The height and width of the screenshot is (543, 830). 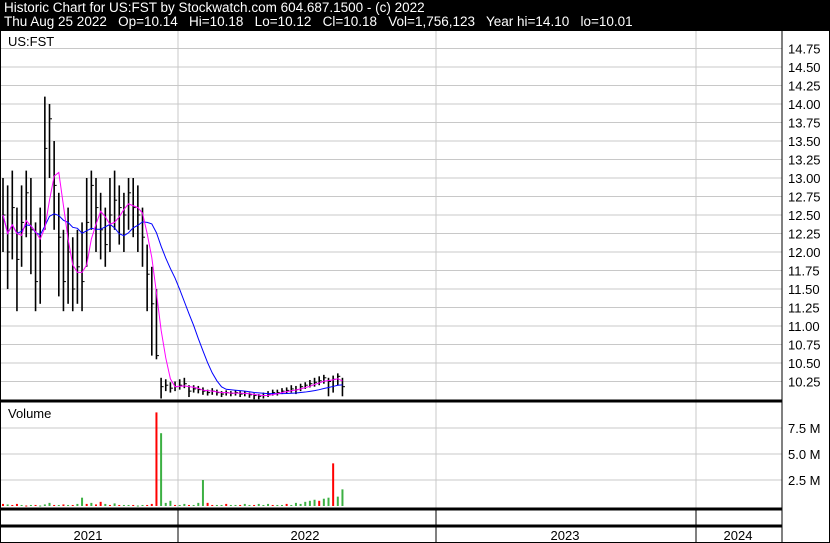 What do you see at coordinates (804, 178) in the screenshot?
I see `price-tick-label: 13.00` at bounding box center [804, 178].